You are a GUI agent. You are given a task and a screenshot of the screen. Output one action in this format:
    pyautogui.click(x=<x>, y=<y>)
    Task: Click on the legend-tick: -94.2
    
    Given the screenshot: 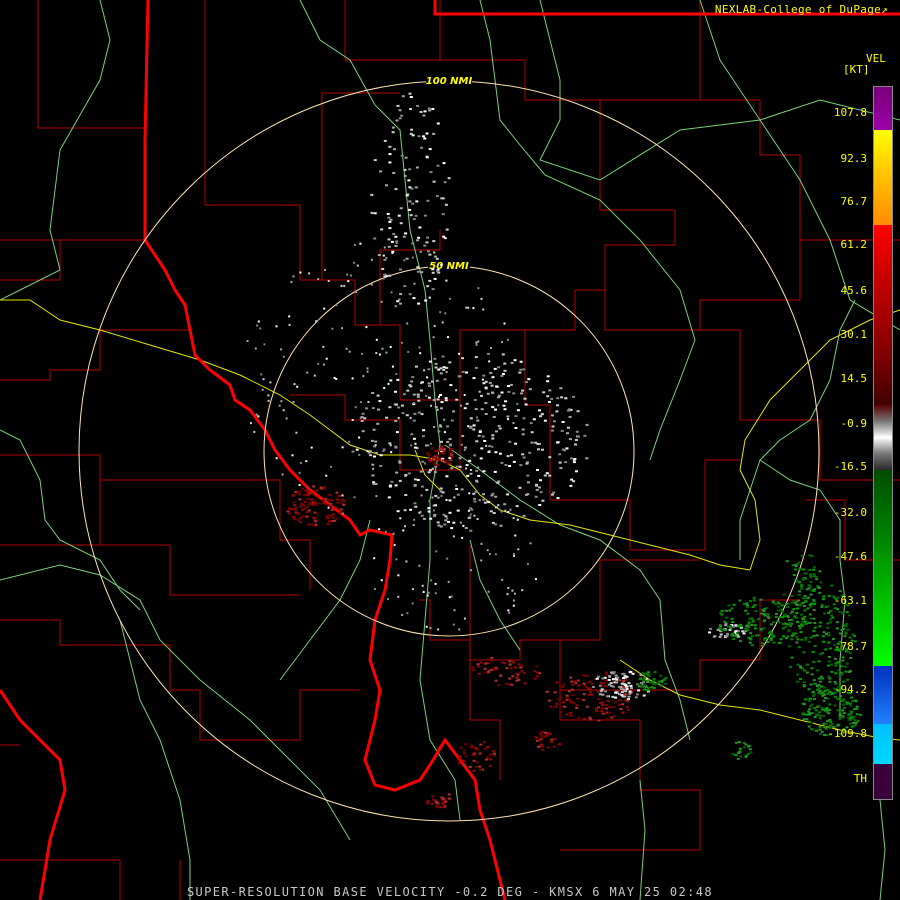 What is the action you would take?
    pyautogui.click(x=850, y=689)
    